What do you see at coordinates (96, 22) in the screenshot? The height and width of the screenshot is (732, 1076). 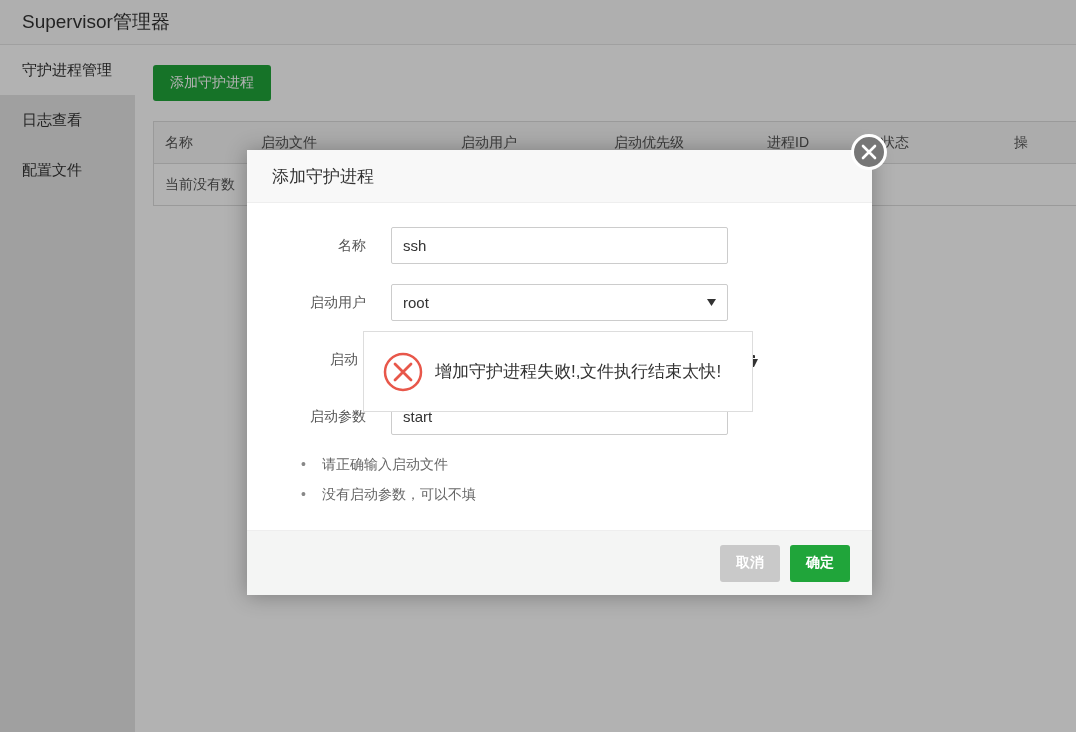 I see `app-title: Supervisor管理器` at bounding box center [96, 22].